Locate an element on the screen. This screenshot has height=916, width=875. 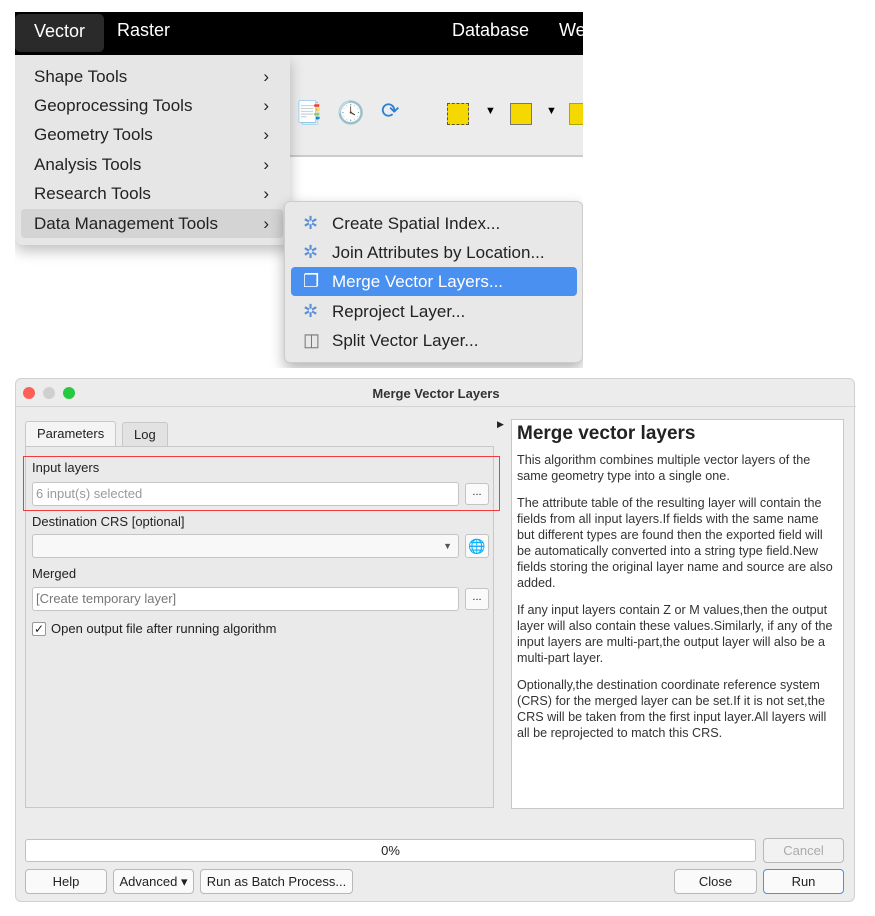
menu-item-analysis-tools: Analysis Tools › is located at coordinates (152, 164).